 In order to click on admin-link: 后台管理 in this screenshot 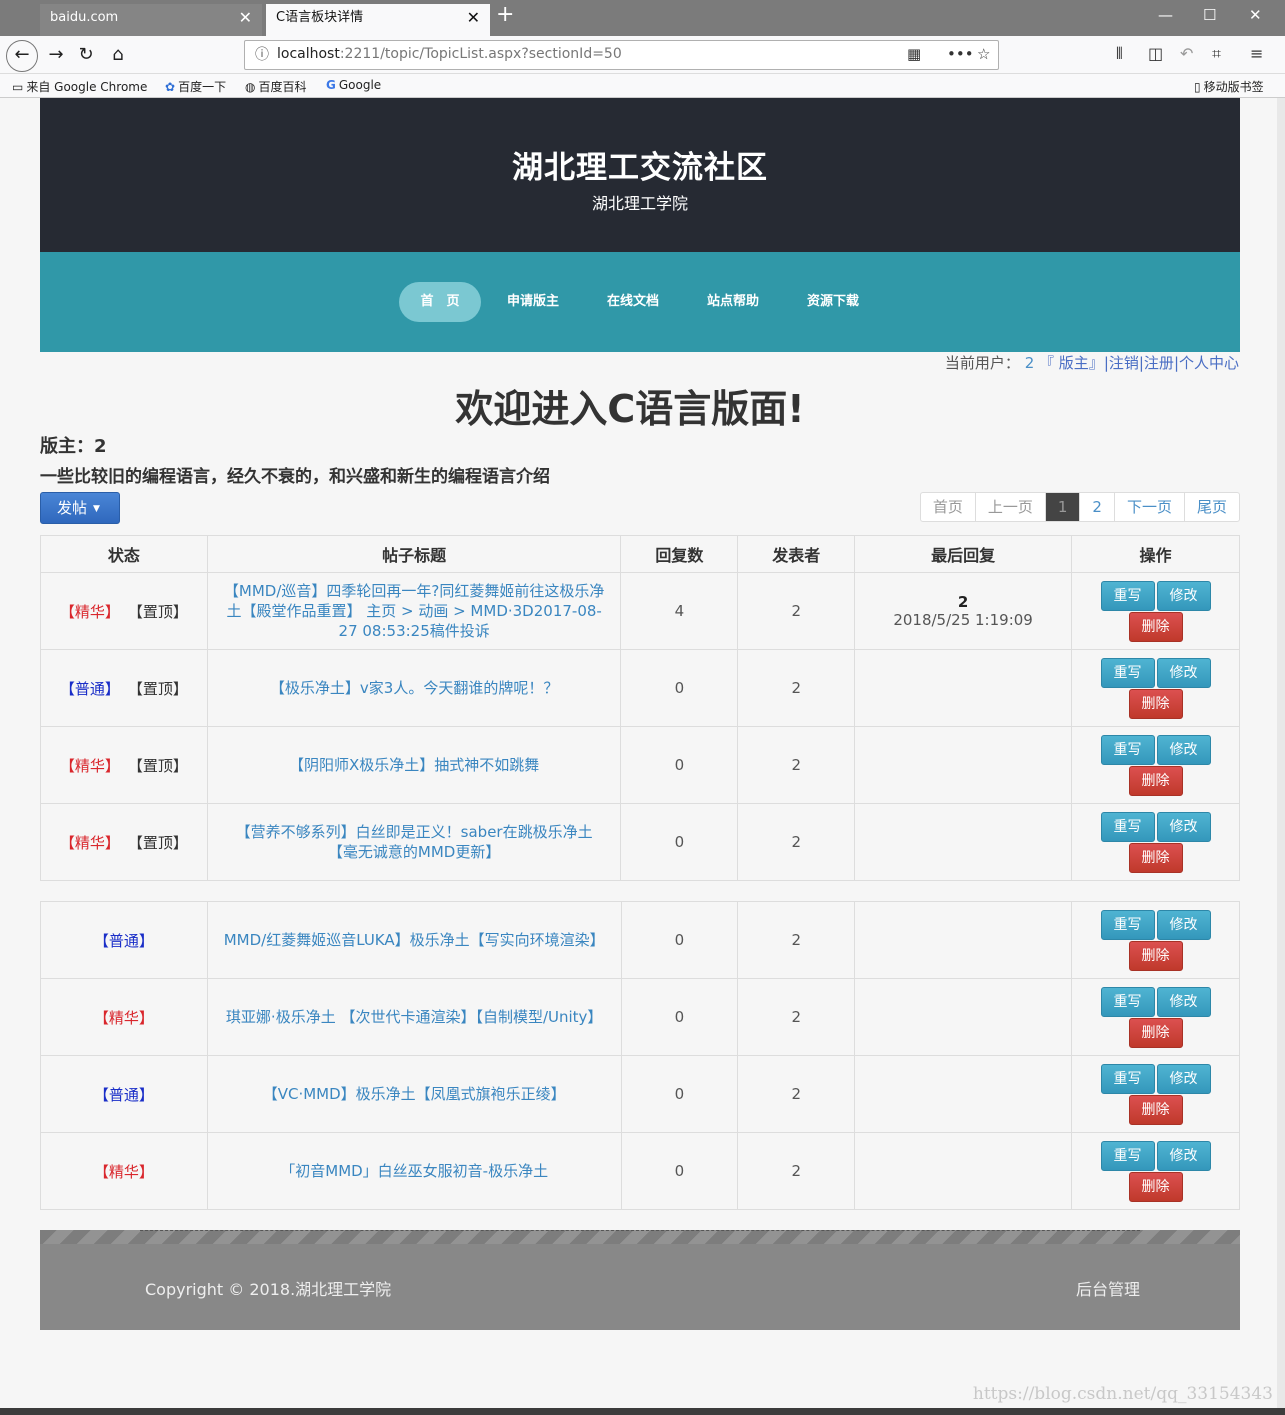, I will do `click(1108, 1288)`.